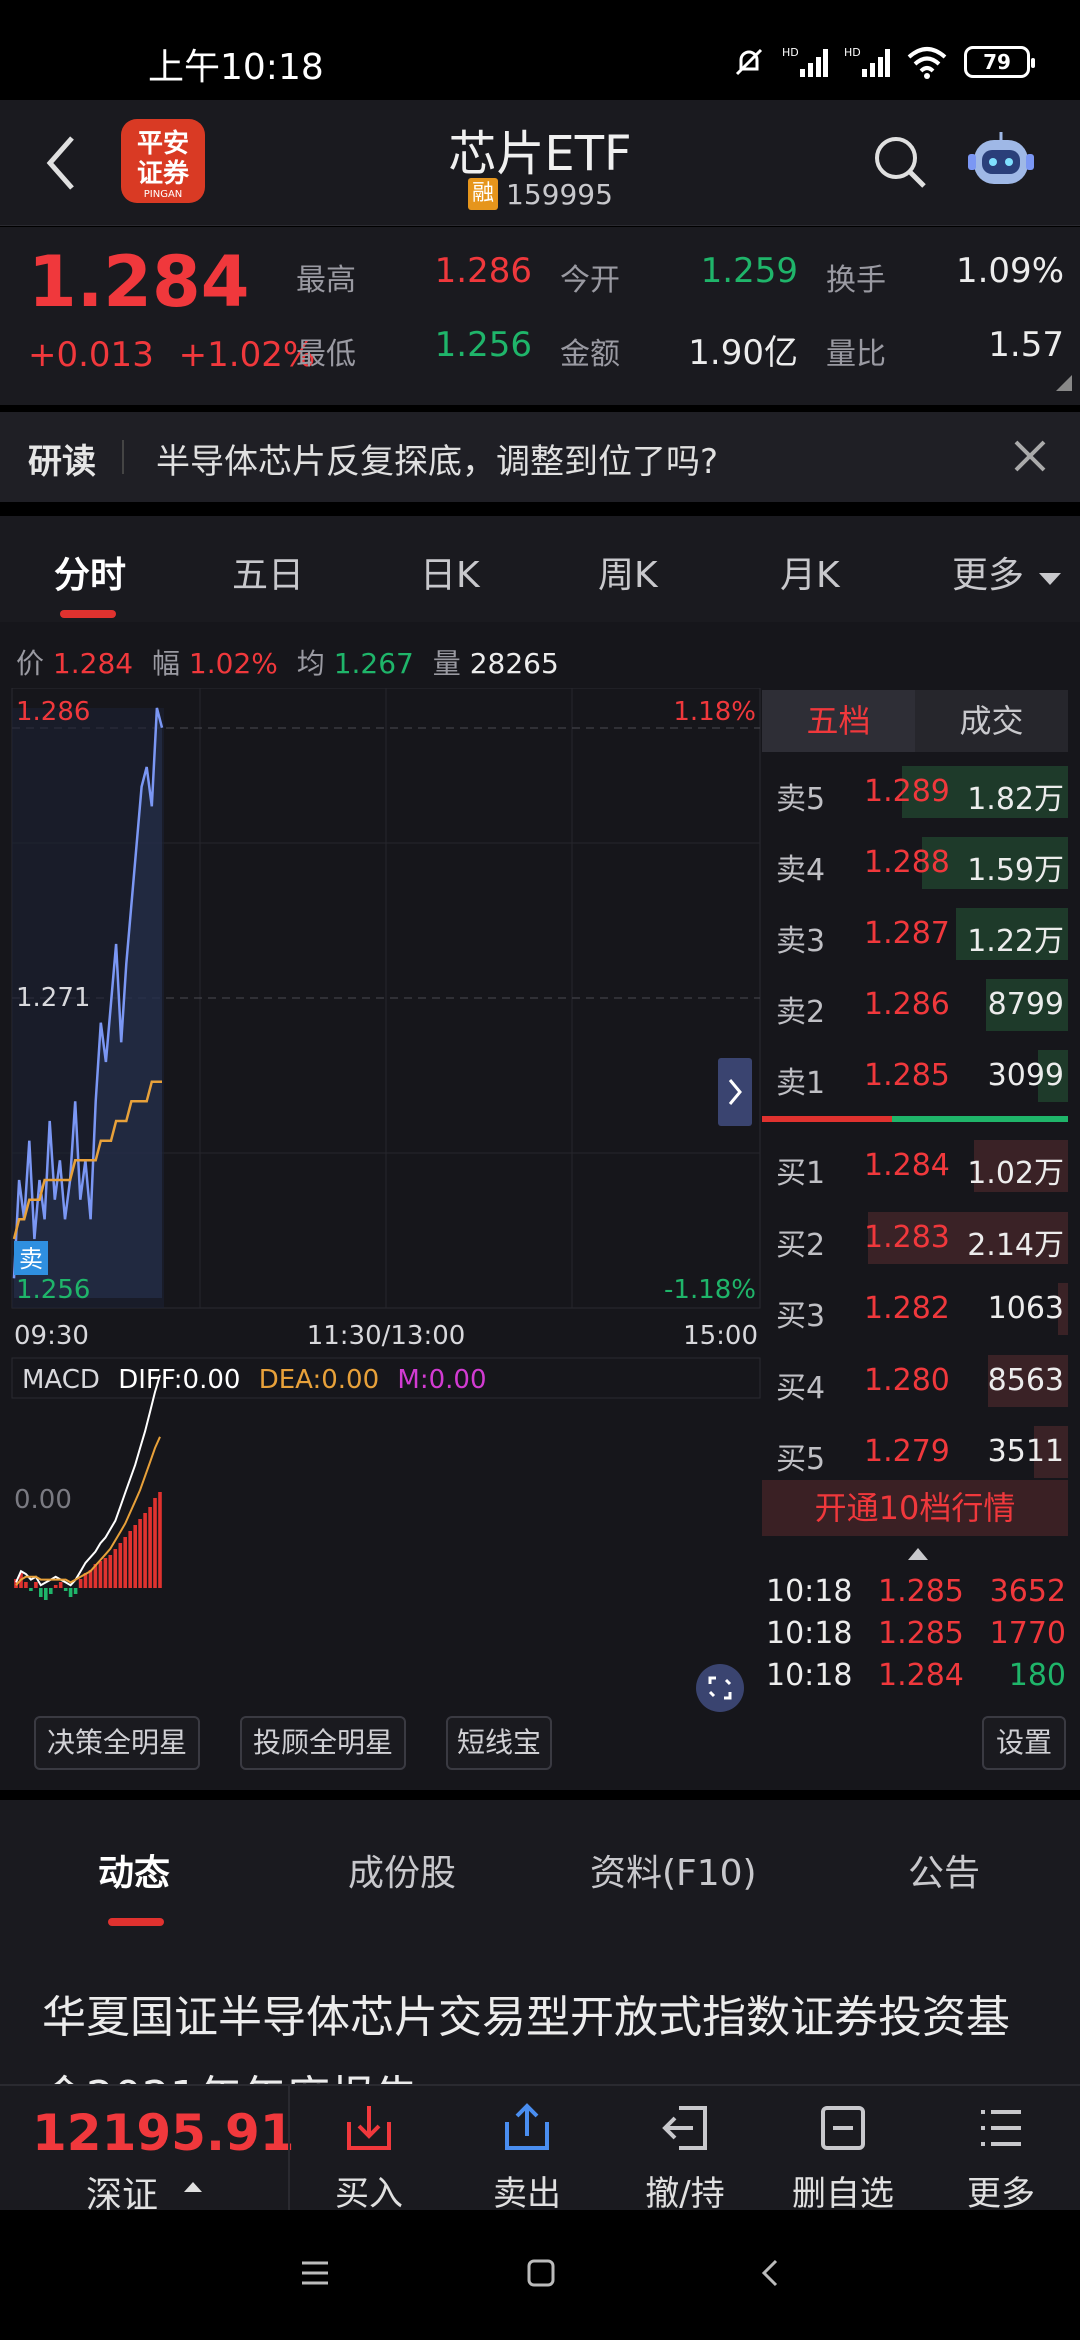  I want to click on tab-constituents: 成份股, so click(402, 1870).